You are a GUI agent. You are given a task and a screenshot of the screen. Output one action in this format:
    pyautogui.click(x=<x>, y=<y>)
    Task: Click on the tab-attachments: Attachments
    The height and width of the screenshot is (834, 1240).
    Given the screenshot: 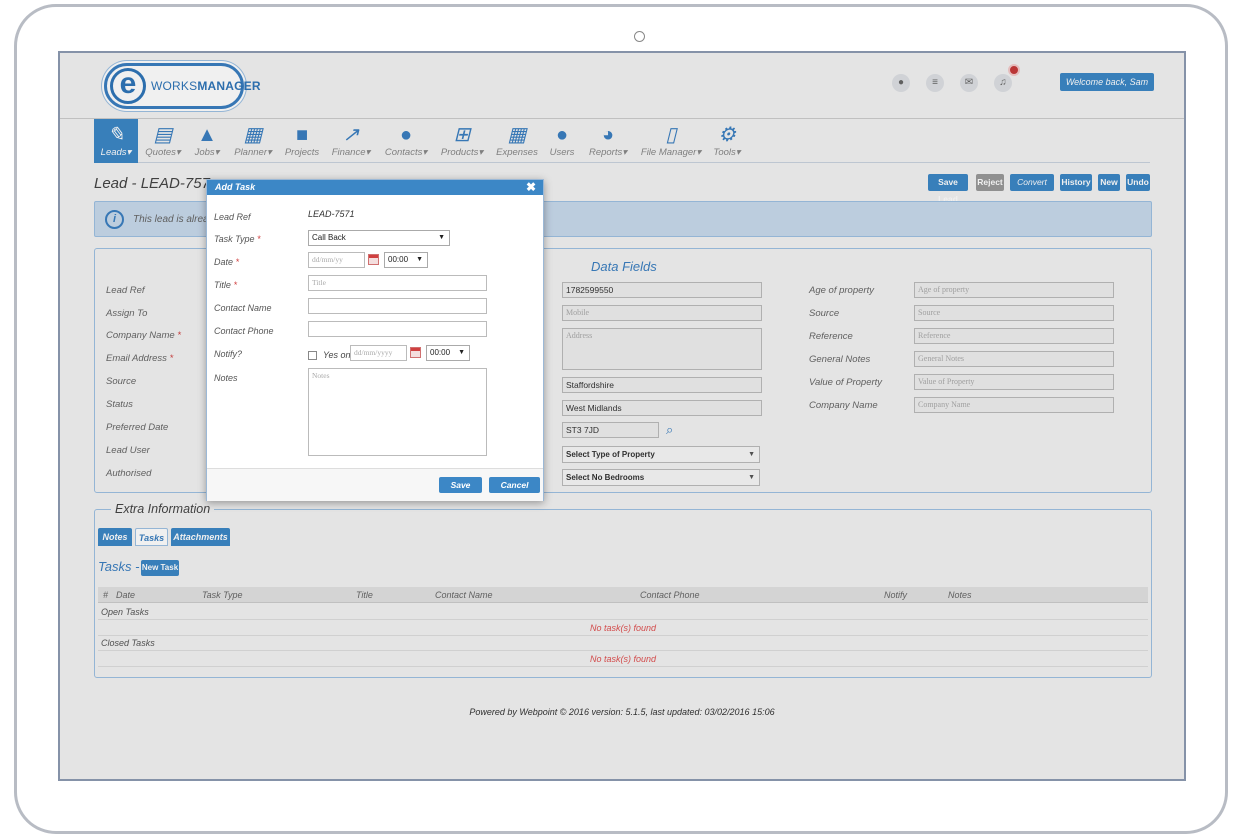 What is the action you would take?
    pyautogui.click(x=200, y=537)
    